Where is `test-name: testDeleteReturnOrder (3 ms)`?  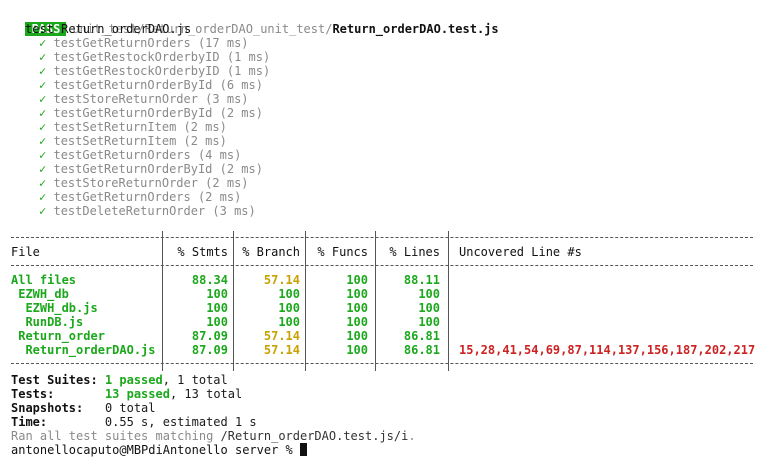
test-name: testDeleteReturnOrder (3 ms) is located at coordinates (154, 211).